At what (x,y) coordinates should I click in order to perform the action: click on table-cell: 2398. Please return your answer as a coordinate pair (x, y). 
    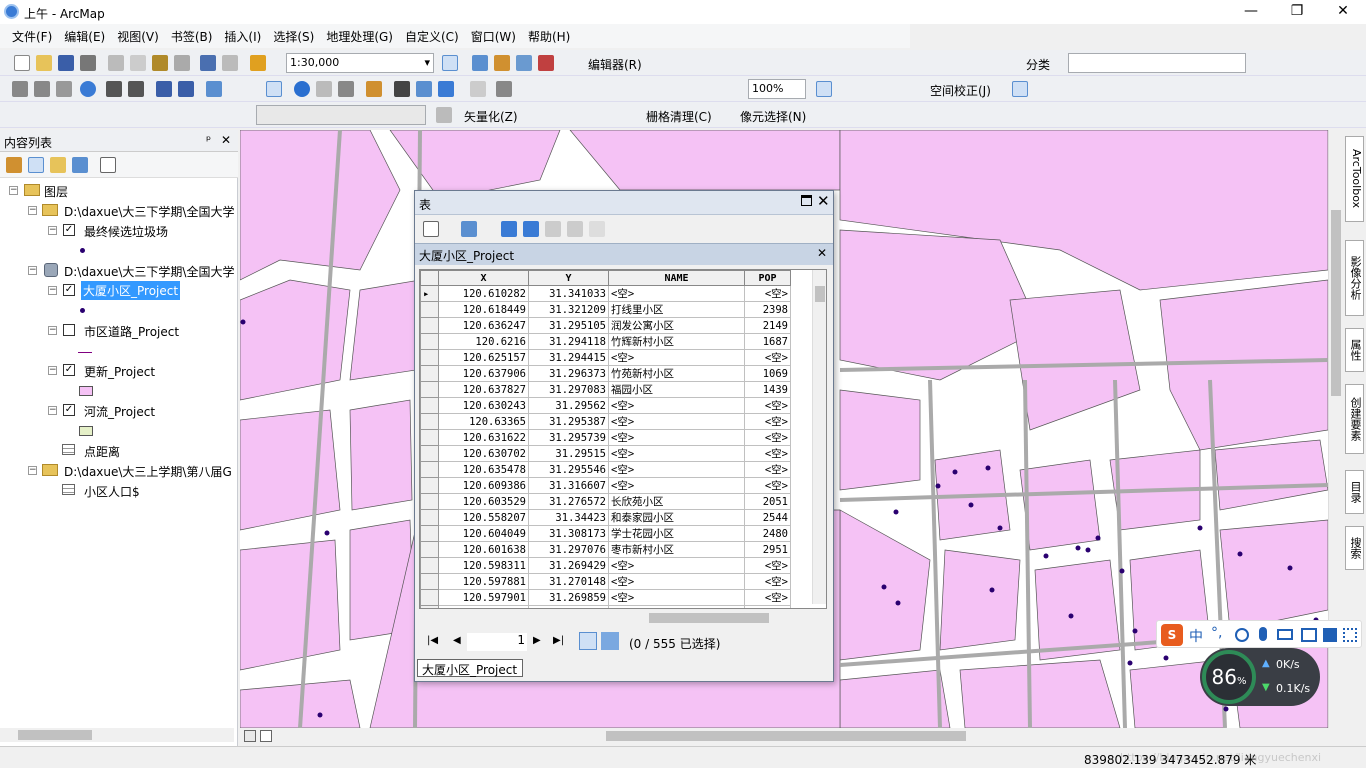
    Looking at the image, I should click on (767, 309).